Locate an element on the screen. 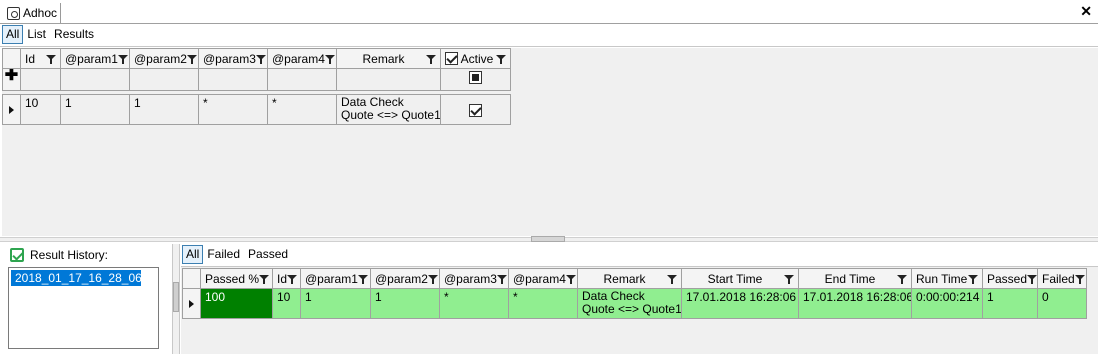 The image size is (1098, 354). col-label: Failed is located at coordinates (1058, 278).